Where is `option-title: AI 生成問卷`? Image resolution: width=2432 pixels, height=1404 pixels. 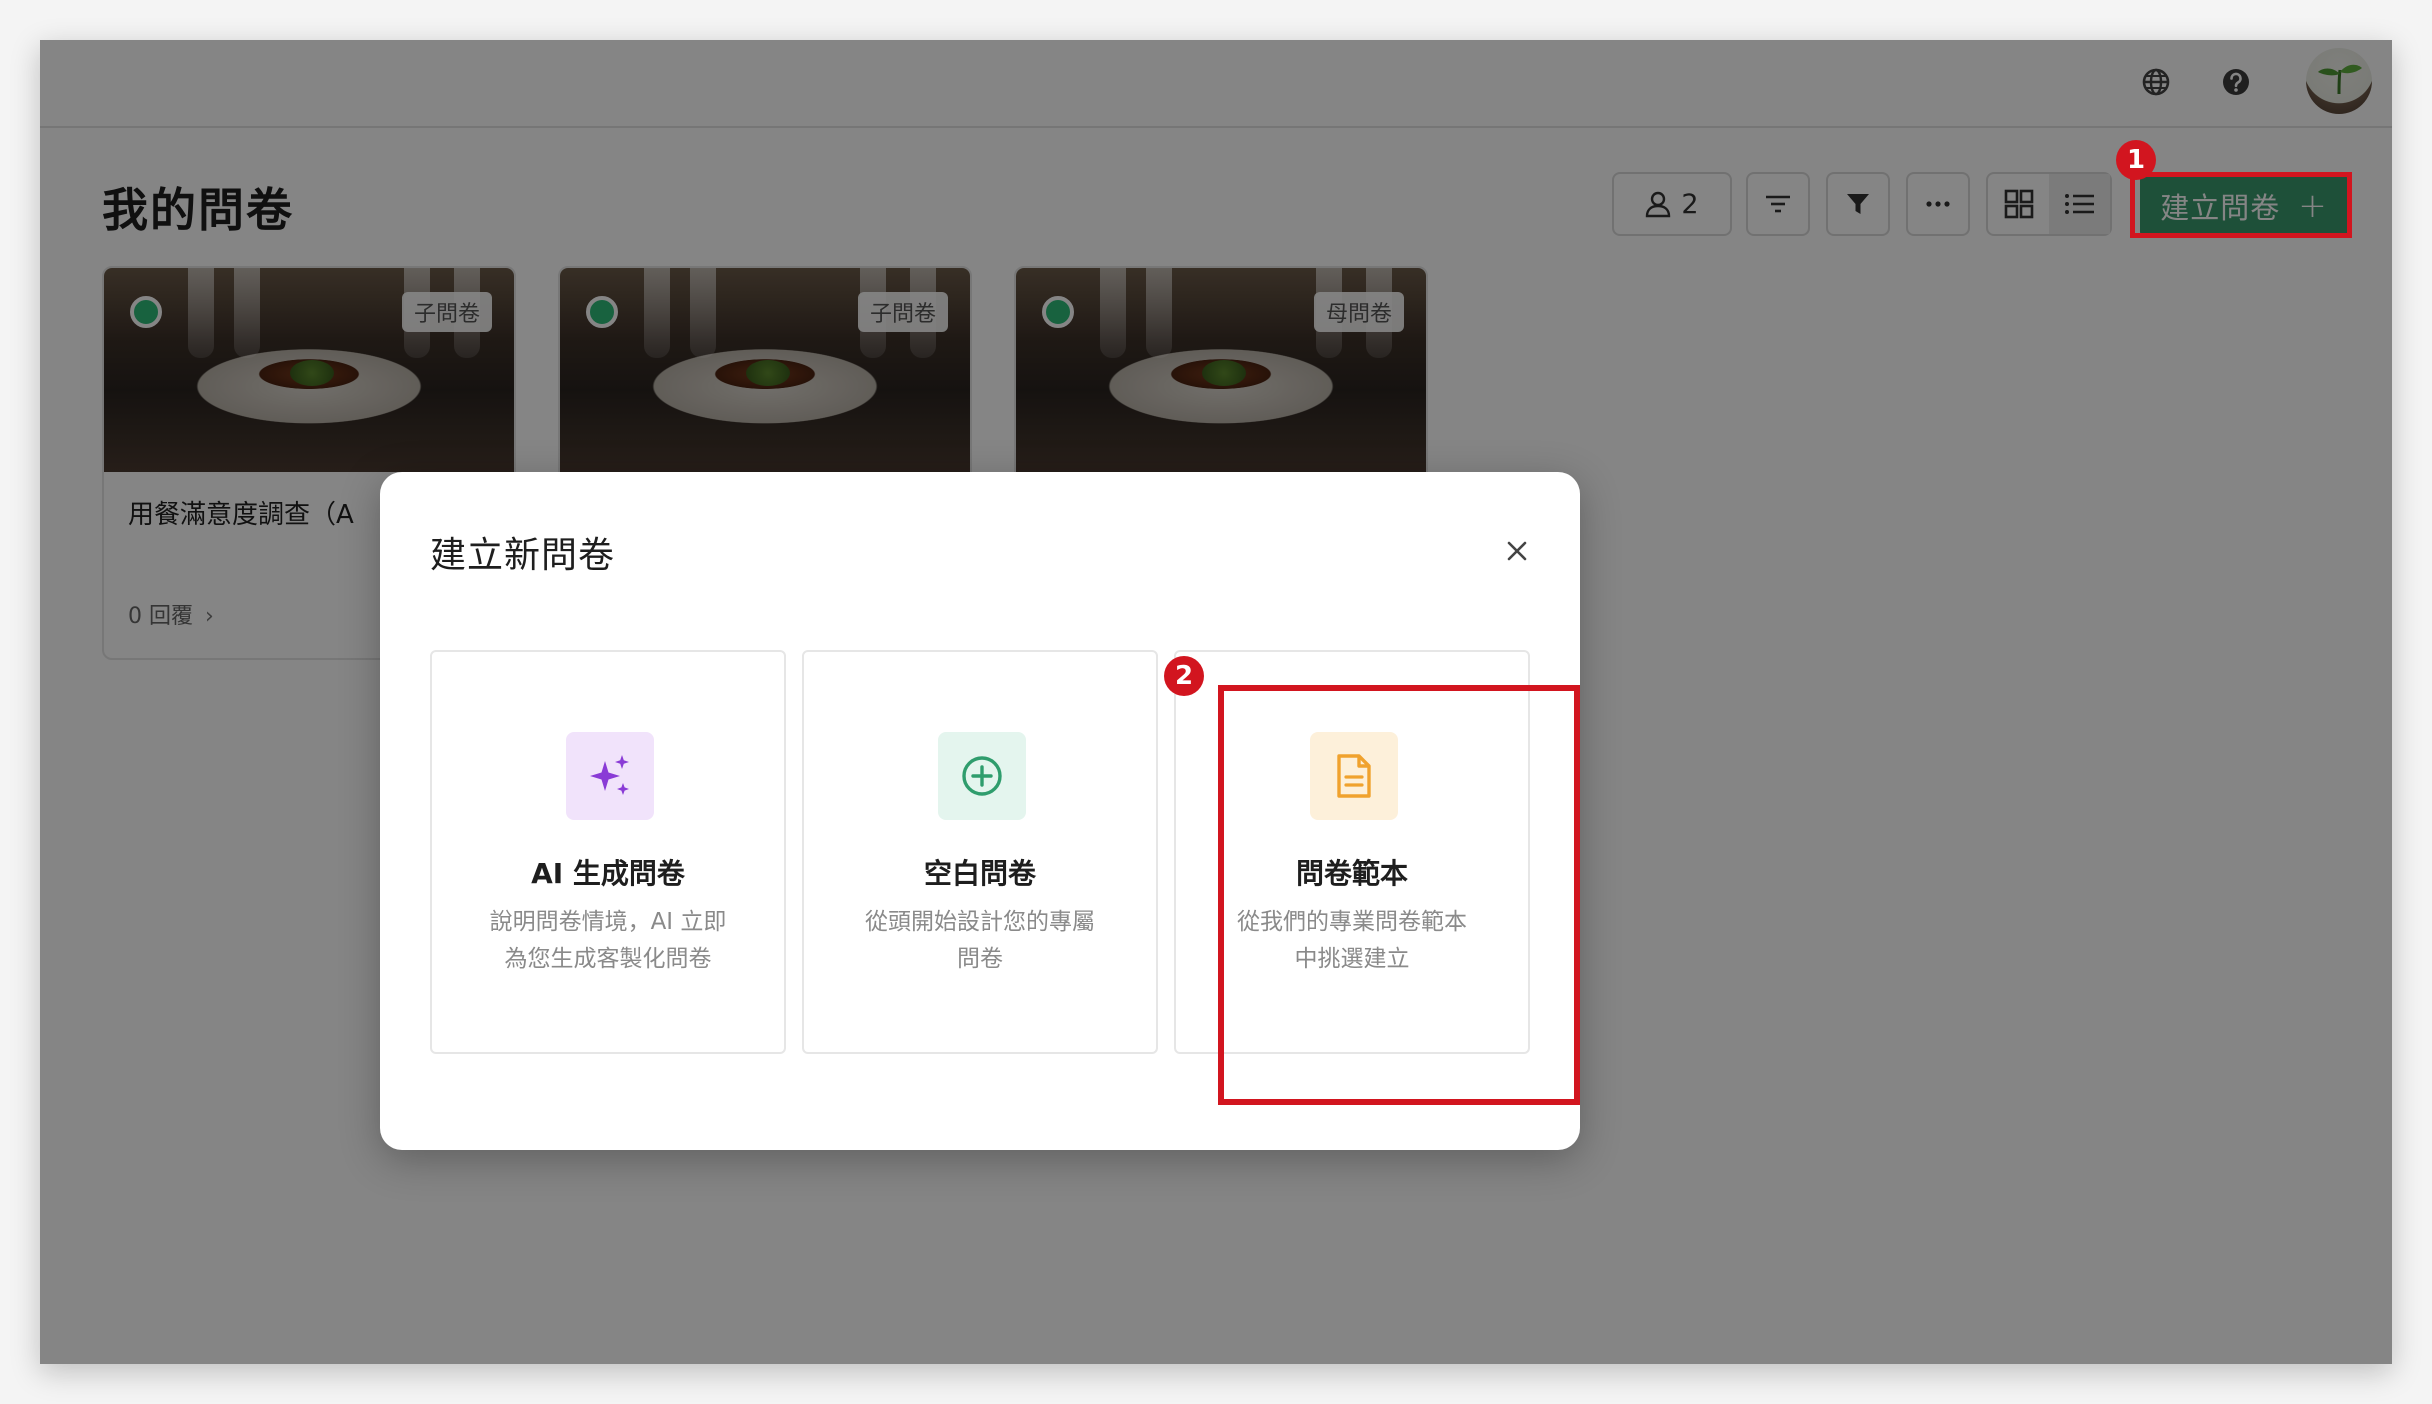 option-title: AI 生成問卷 is located at coordinates (608, 873).